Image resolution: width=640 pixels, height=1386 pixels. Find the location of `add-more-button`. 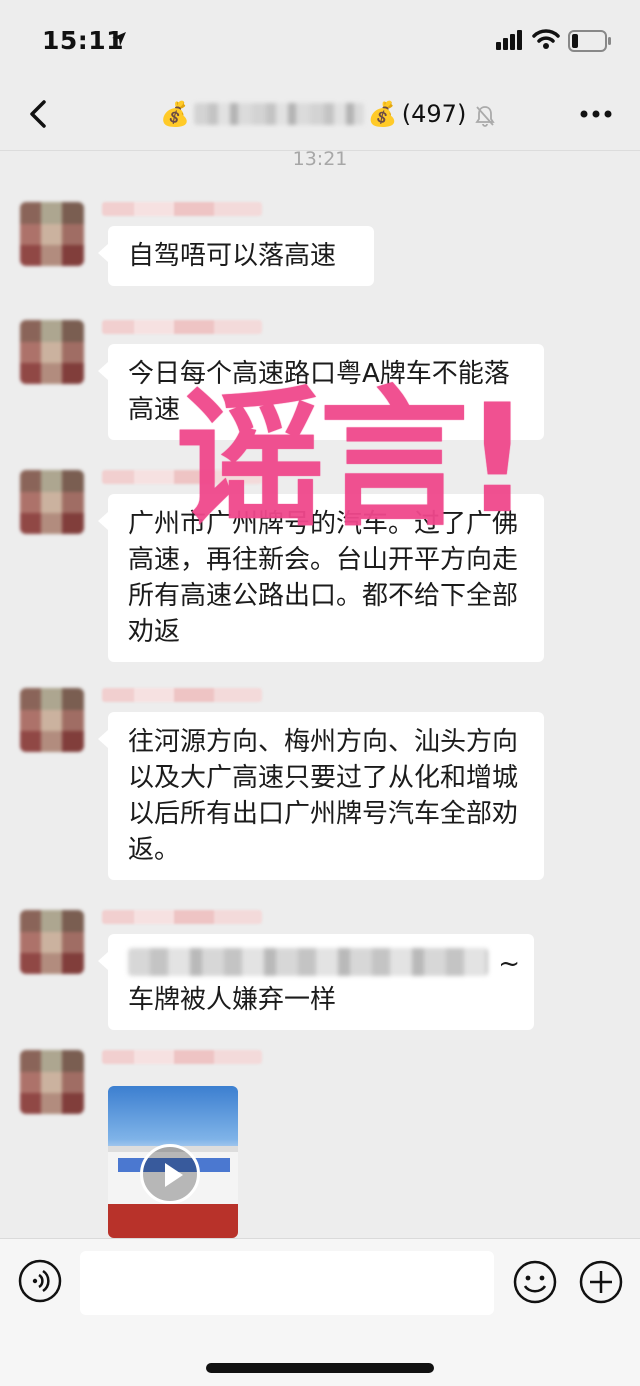

add-more-button is located at coordinates (601, 1282).